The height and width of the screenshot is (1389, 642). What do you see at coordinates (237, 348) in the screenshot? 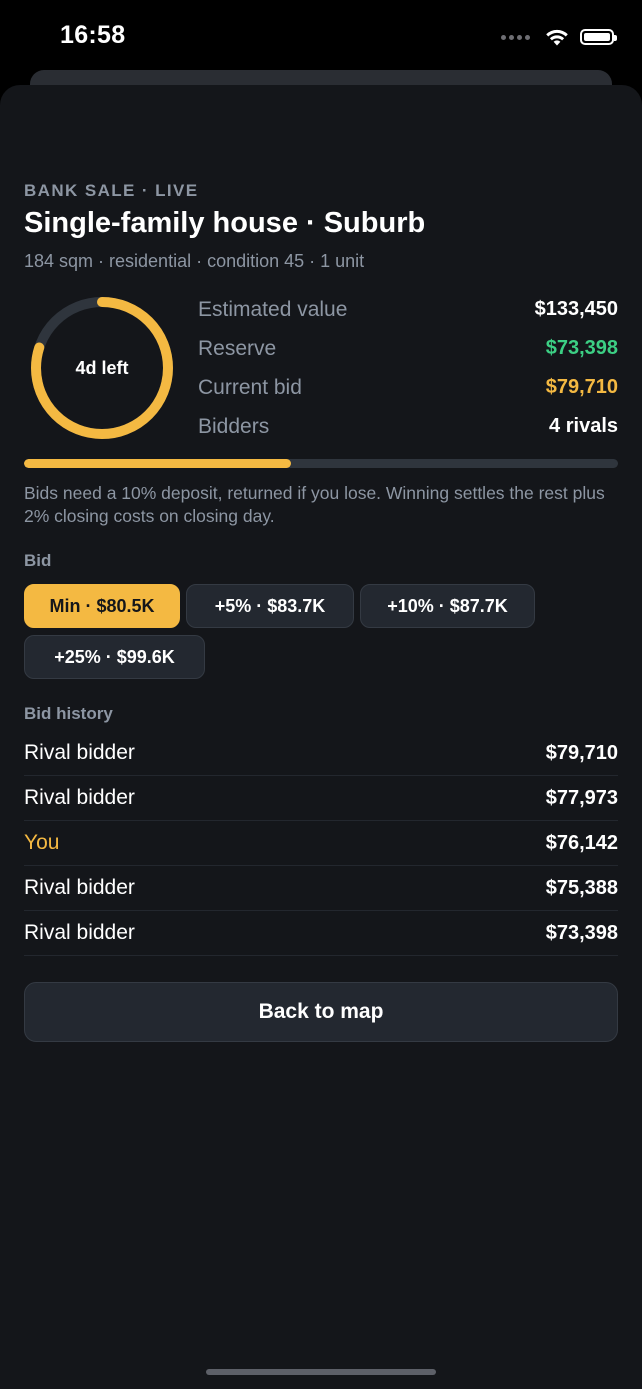
I see `stat-label: Reserve` at bounding box center [237, 348].